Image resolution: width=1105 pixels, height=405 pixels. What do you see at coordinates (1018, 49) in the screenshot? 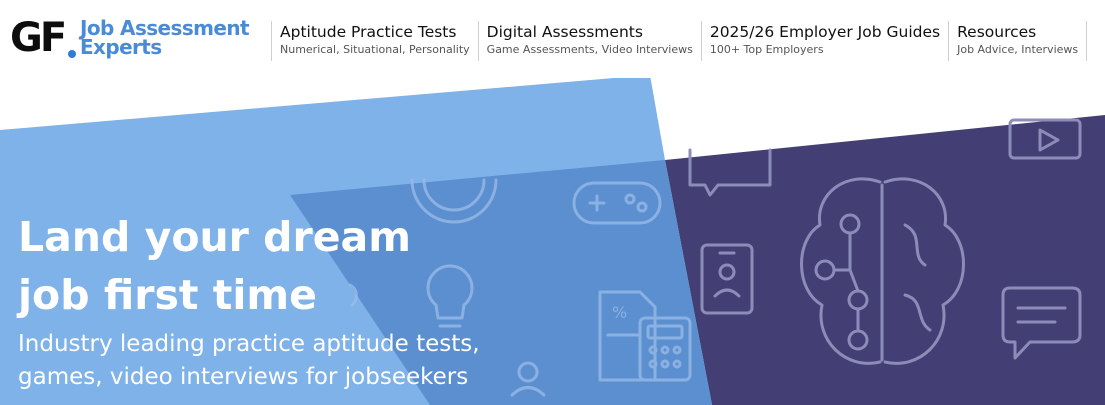
I see `nav-item-subtitle: Job Advice, Interviews` at bounding box center [1018, 49].